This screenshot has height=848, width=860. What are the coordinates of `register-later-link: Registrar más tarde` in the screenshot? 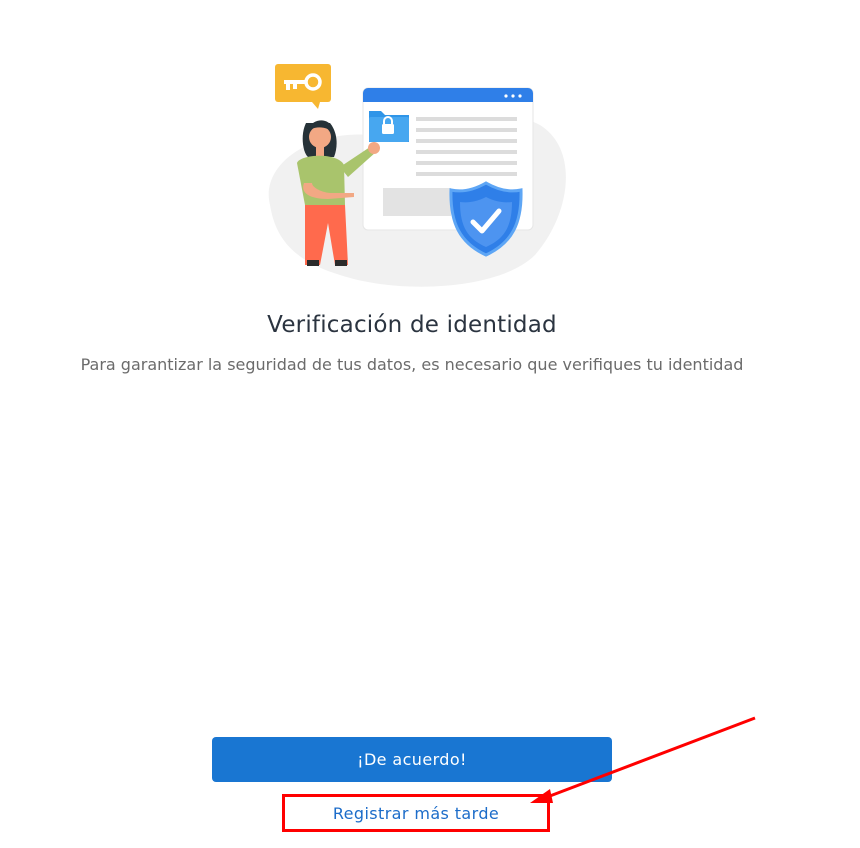 It's located at (416, 813).